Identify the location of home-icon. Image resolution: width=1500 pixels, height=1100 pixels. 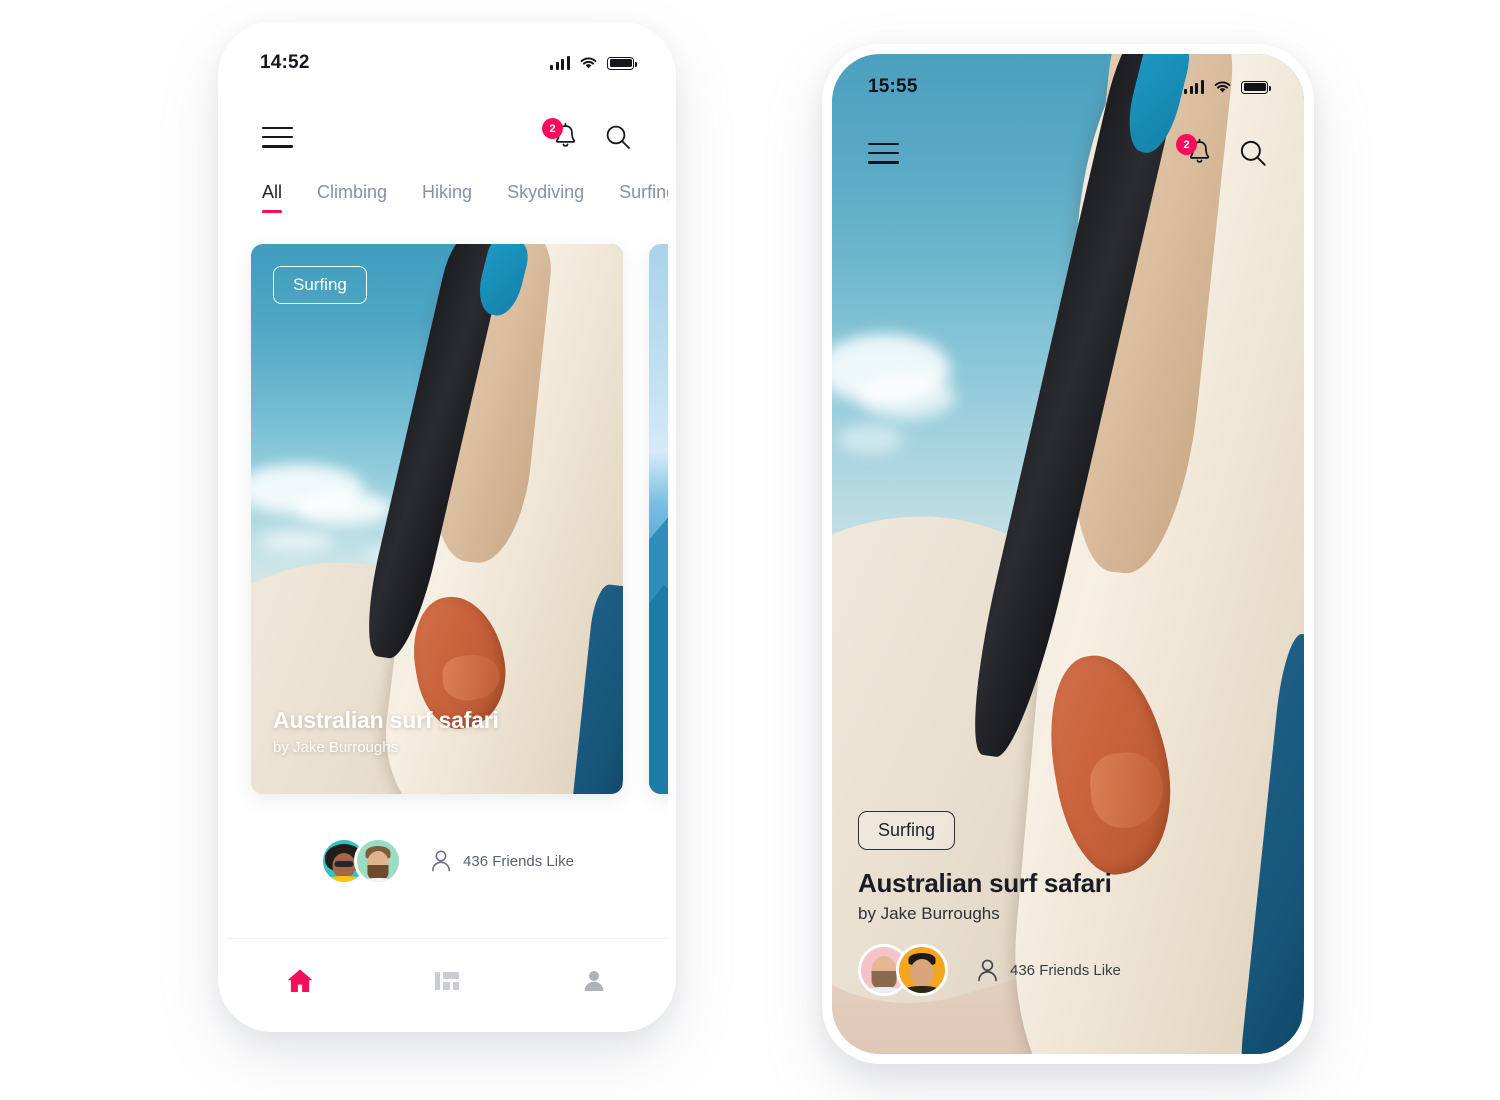
(300, 980).